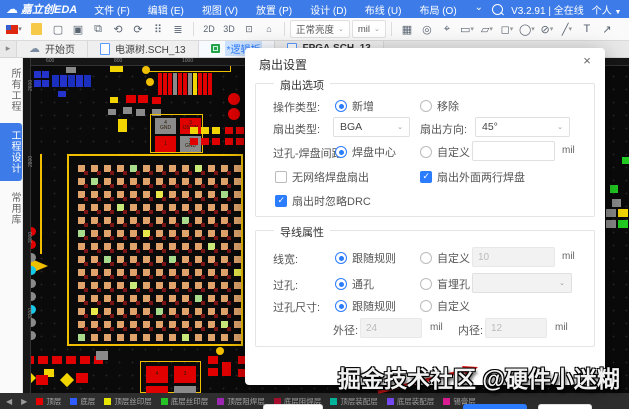 Image resolution: width=629 pixels, height=409 pixels. Describe the element at coordinates (487, 29) in the screenshot. I see `toolbar-icon-right-4: ▱ ▾` at that location.